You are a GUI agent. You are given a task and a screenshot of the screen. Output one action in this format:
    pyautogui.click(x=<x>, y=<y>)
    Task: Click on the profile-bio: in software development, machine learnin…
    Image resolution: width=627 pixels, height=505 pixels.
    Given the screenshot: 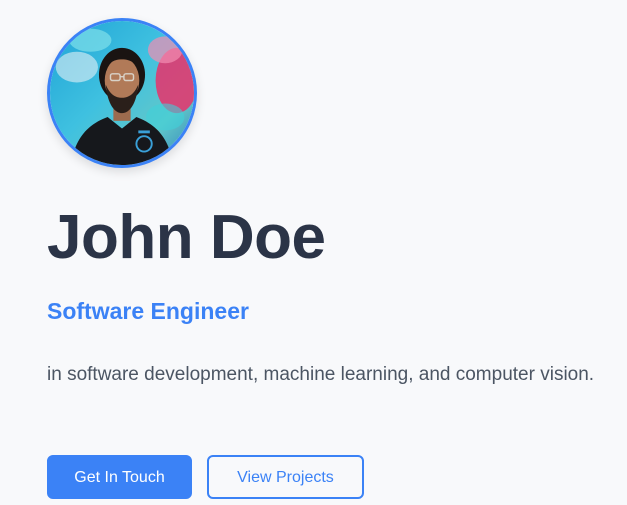 What is the action you would take?
    pyautogui.click(x=321, y=374)
    